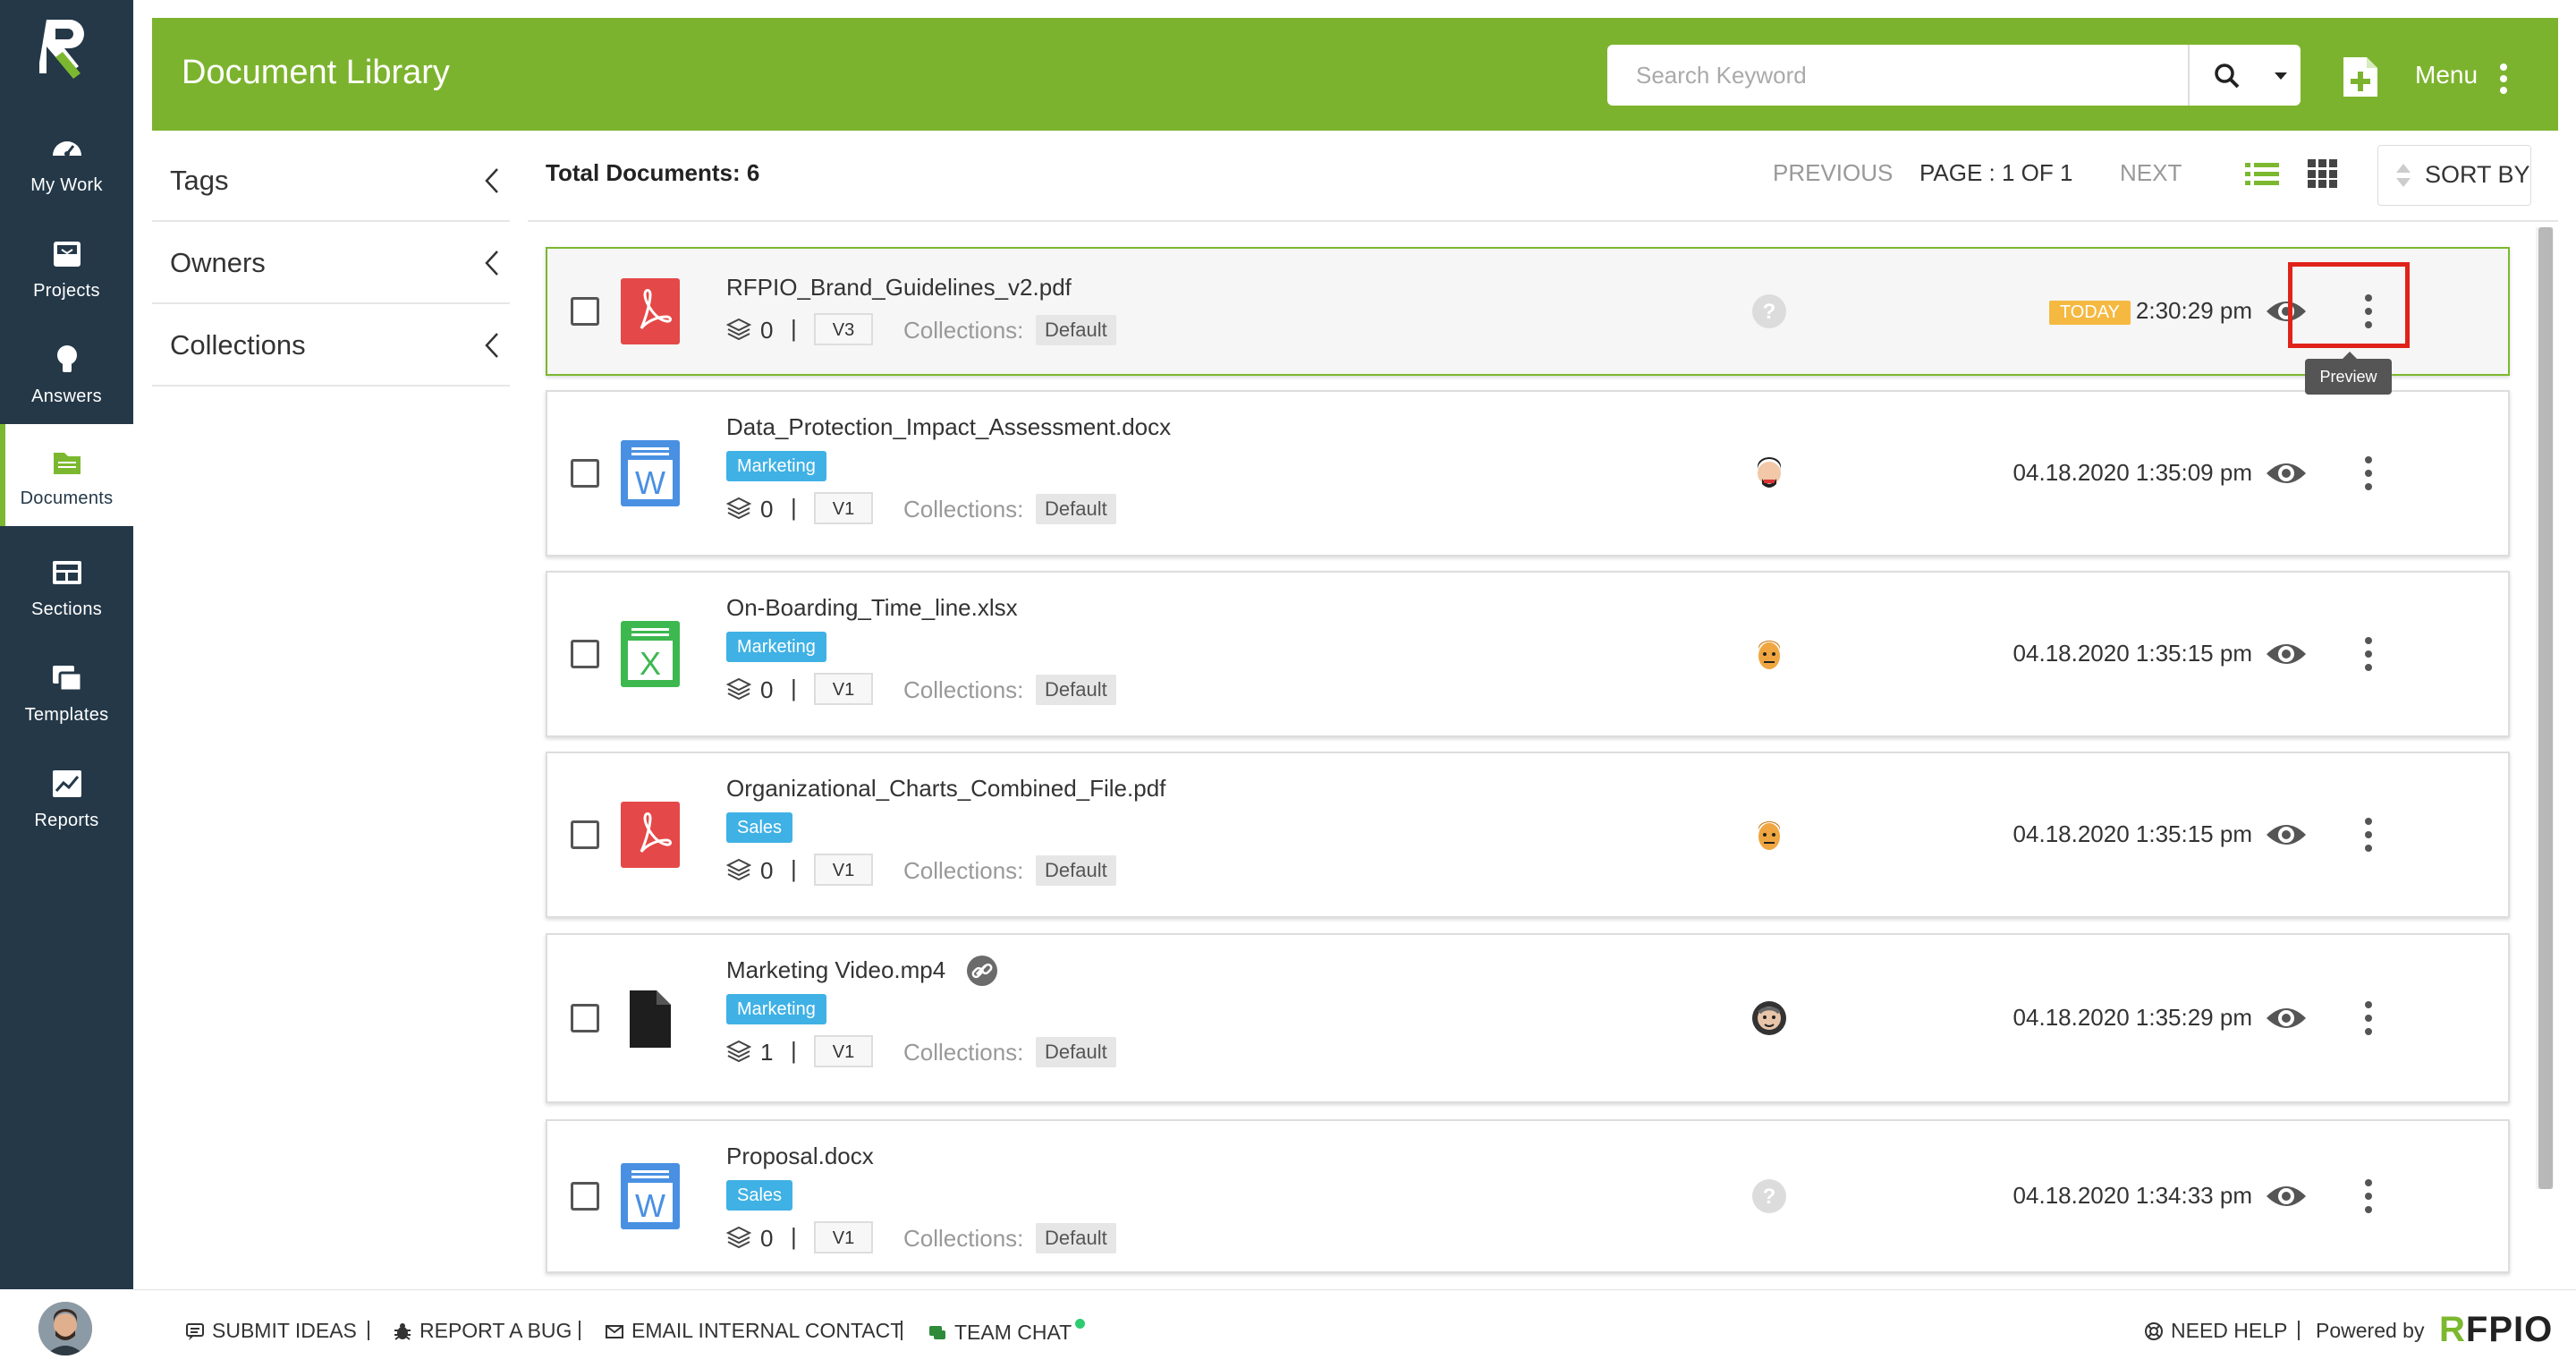 The width and height of the screenshot is (2576, 1368). Describe the element at coordinates (2151, 173) in the screenshot. I see `next-page-button: NEXT` at that location.